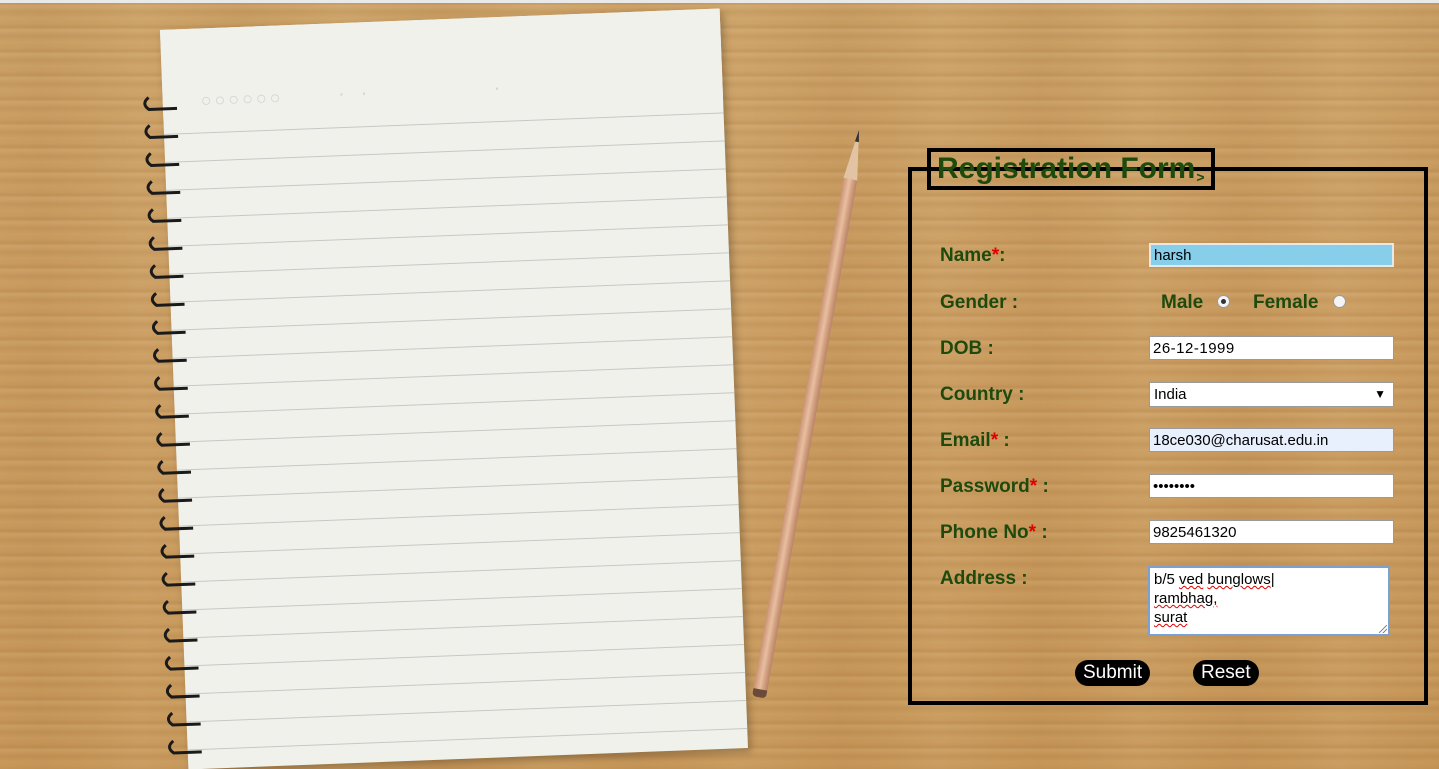 This screenshot has height=769, width=1439. What do you see at coordinates (1170, 394) in the screenshot?
I see `country-selected-value: India` at bounding box center [1170, 394].